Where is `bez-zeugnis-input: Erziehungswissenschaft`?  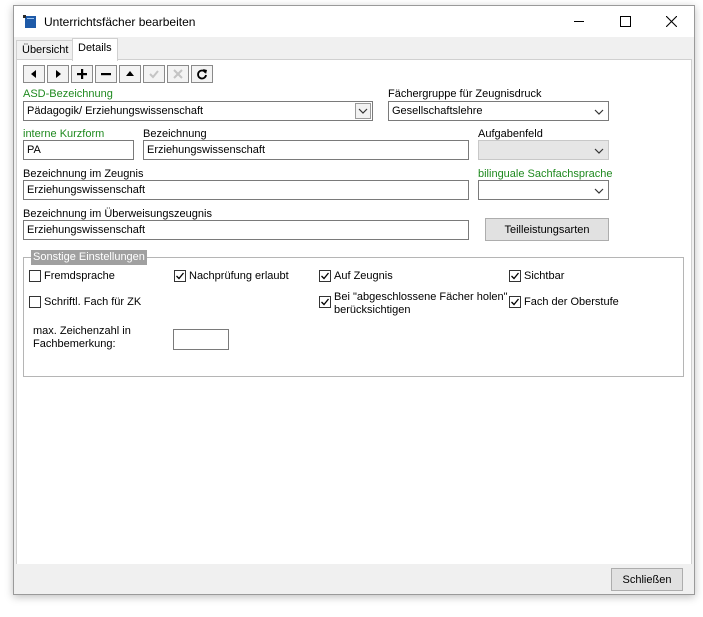 bez-zeugnis-input: Erziehungswissenschaft is located at coordinates (246, 190).